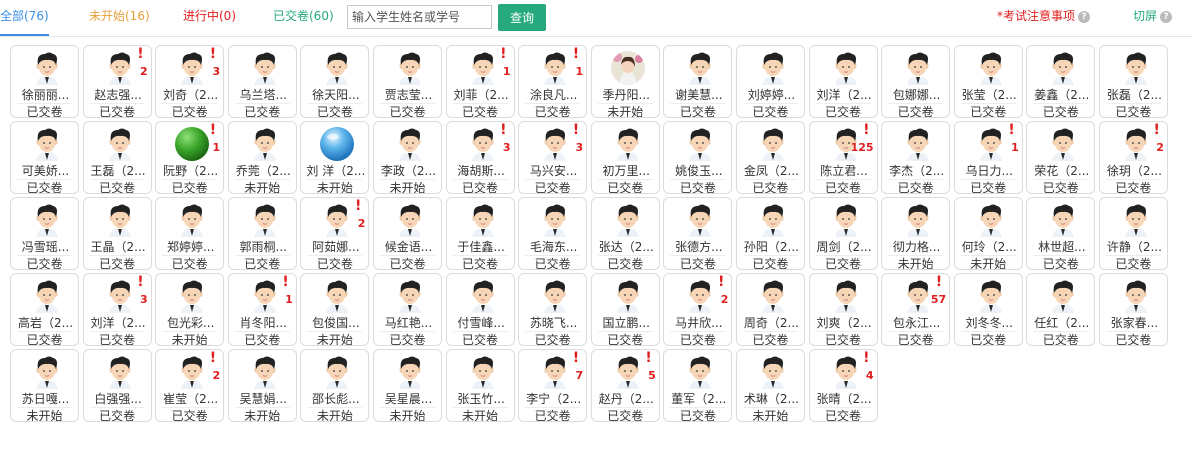 This screenshot has height=449, width=1192. What do you see at coordinates (407, 233) in the screenshot?
I see `student-card: 候金语... 已交卷` at bounding box center [407, 233].